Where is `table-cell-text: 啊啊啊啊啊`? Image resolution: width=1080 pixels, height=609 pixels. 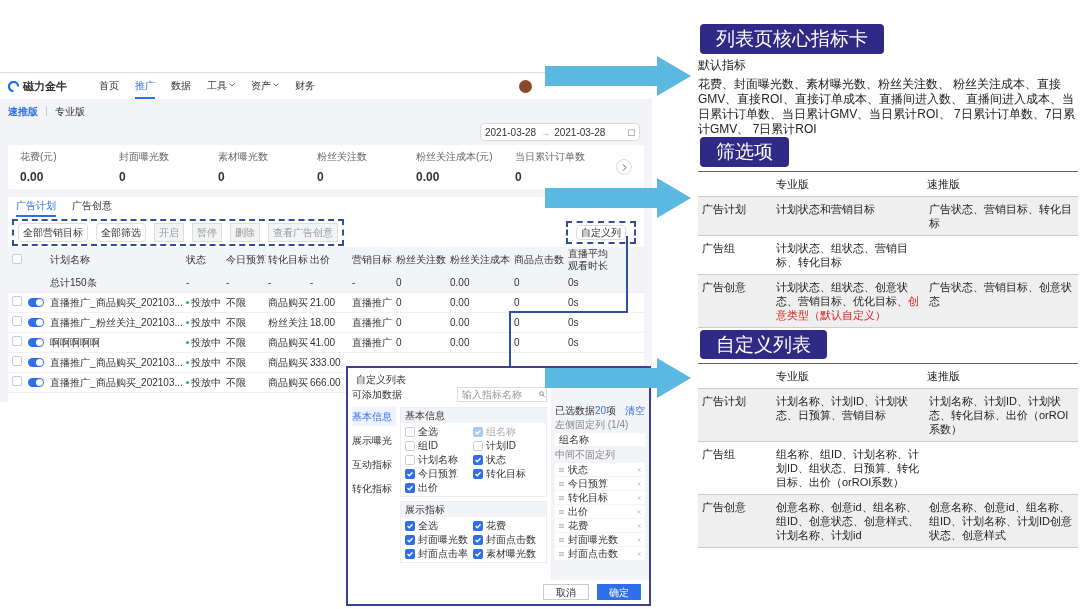 table-cell-text: 啊啊啊啊啊 is located at coordinates (75, 343).